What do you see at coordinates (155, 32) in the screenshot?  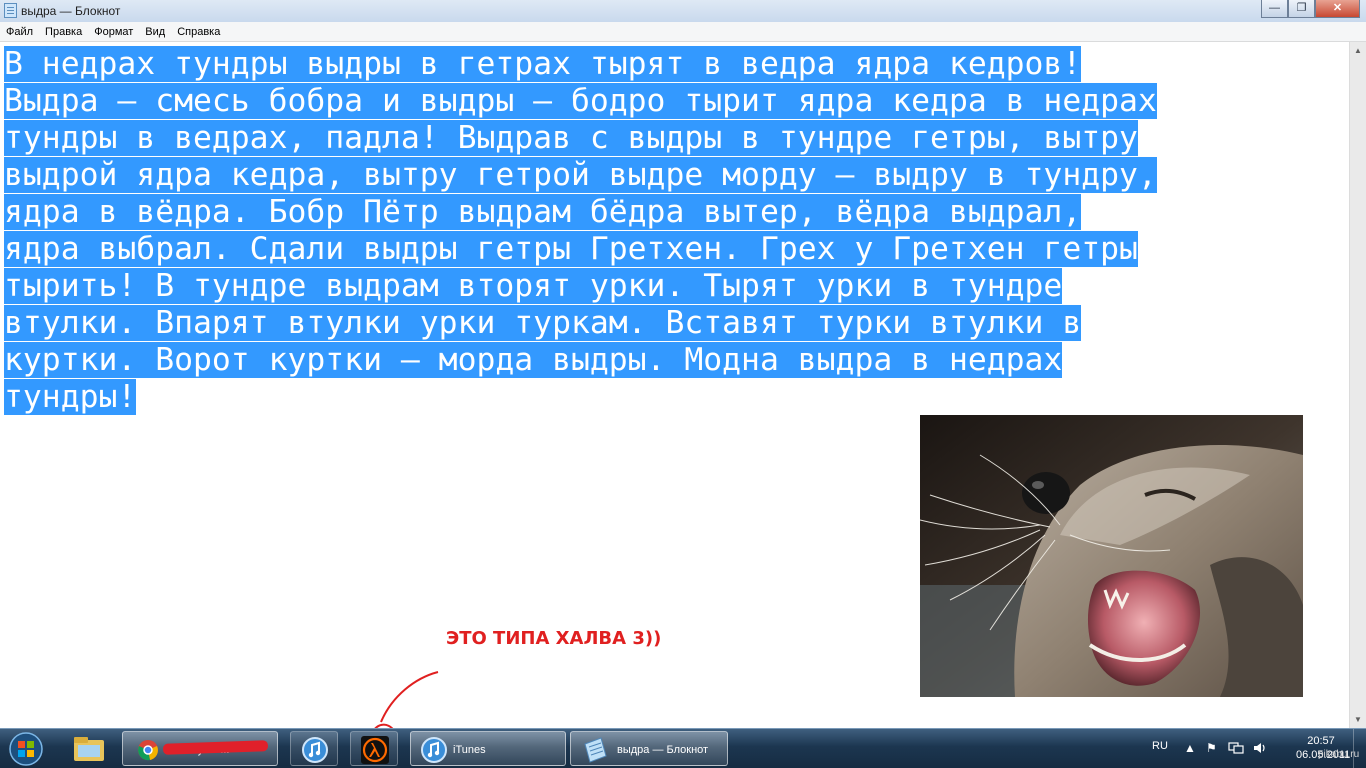 I see `menu-view: Вид` at bounding box center [155, 32].